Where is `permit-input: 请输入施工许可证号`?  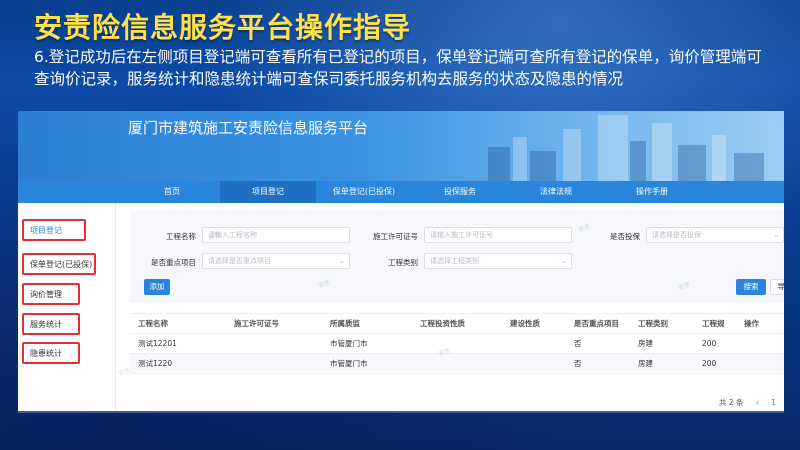
permit-input: 请输入施工许可证号 is located at coordinates (498, 235).